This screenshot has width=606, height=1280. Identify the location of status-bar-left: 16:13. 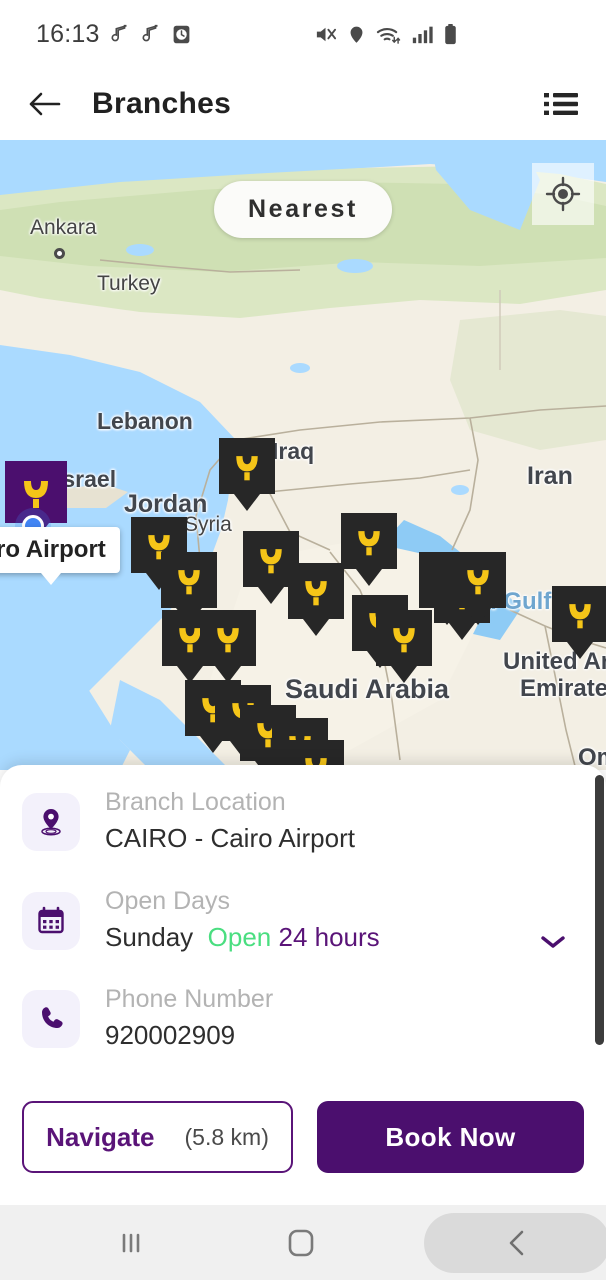
(114, 34).